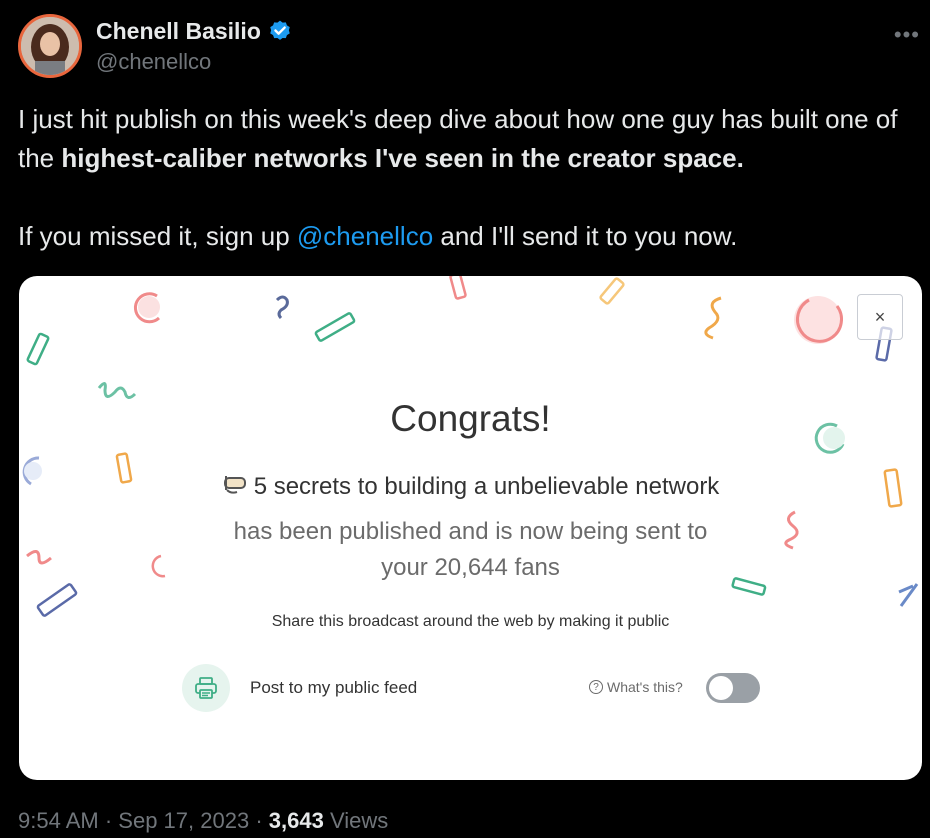 The height and width of the screenshot is (838, 930). Describe the element at coordinates (596, 687) in the screenshot. I see `question-icon: ?` at that location.